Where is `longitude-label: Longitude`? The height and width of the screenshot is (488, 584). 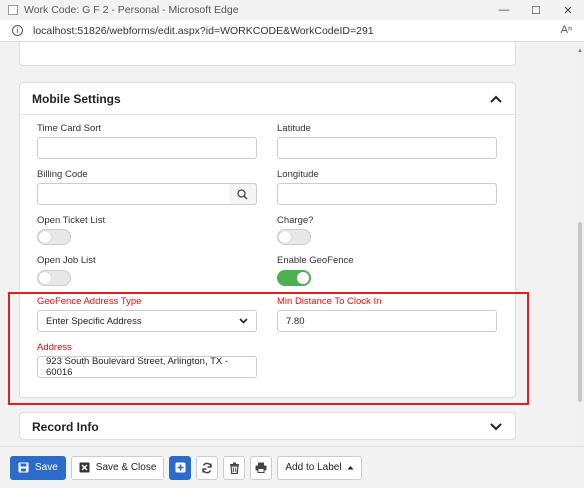 longitude-label: Longitude is located at coordinates (298, 174).